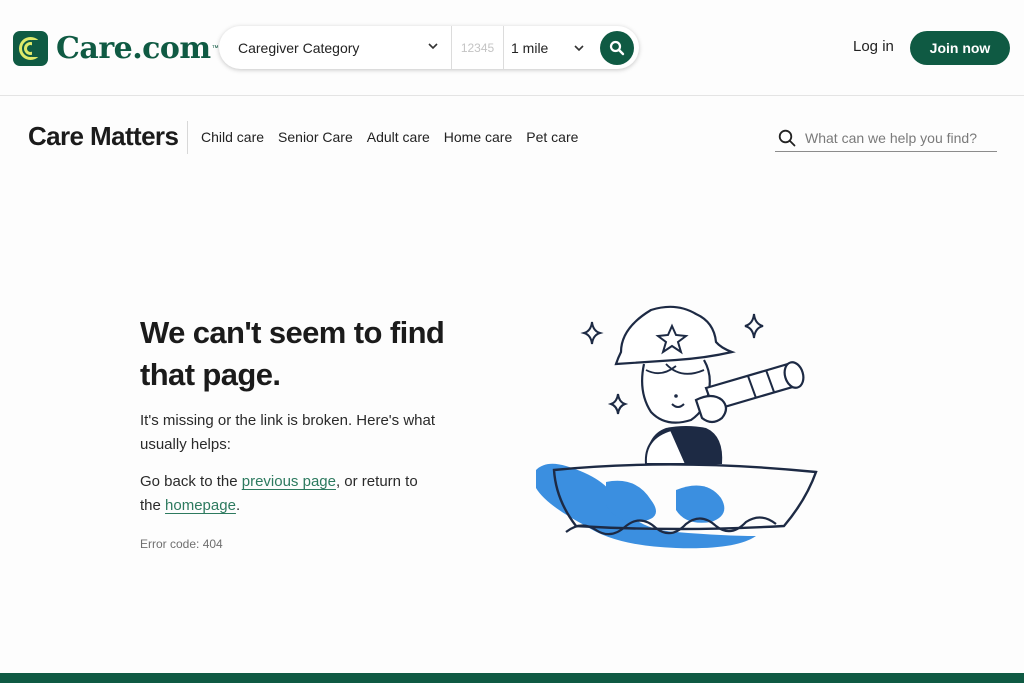 The height and width of the screenshot is (683, 1024). Describe the element at coordinates (187, 137) in the screenshot. I see `divider` at that location.